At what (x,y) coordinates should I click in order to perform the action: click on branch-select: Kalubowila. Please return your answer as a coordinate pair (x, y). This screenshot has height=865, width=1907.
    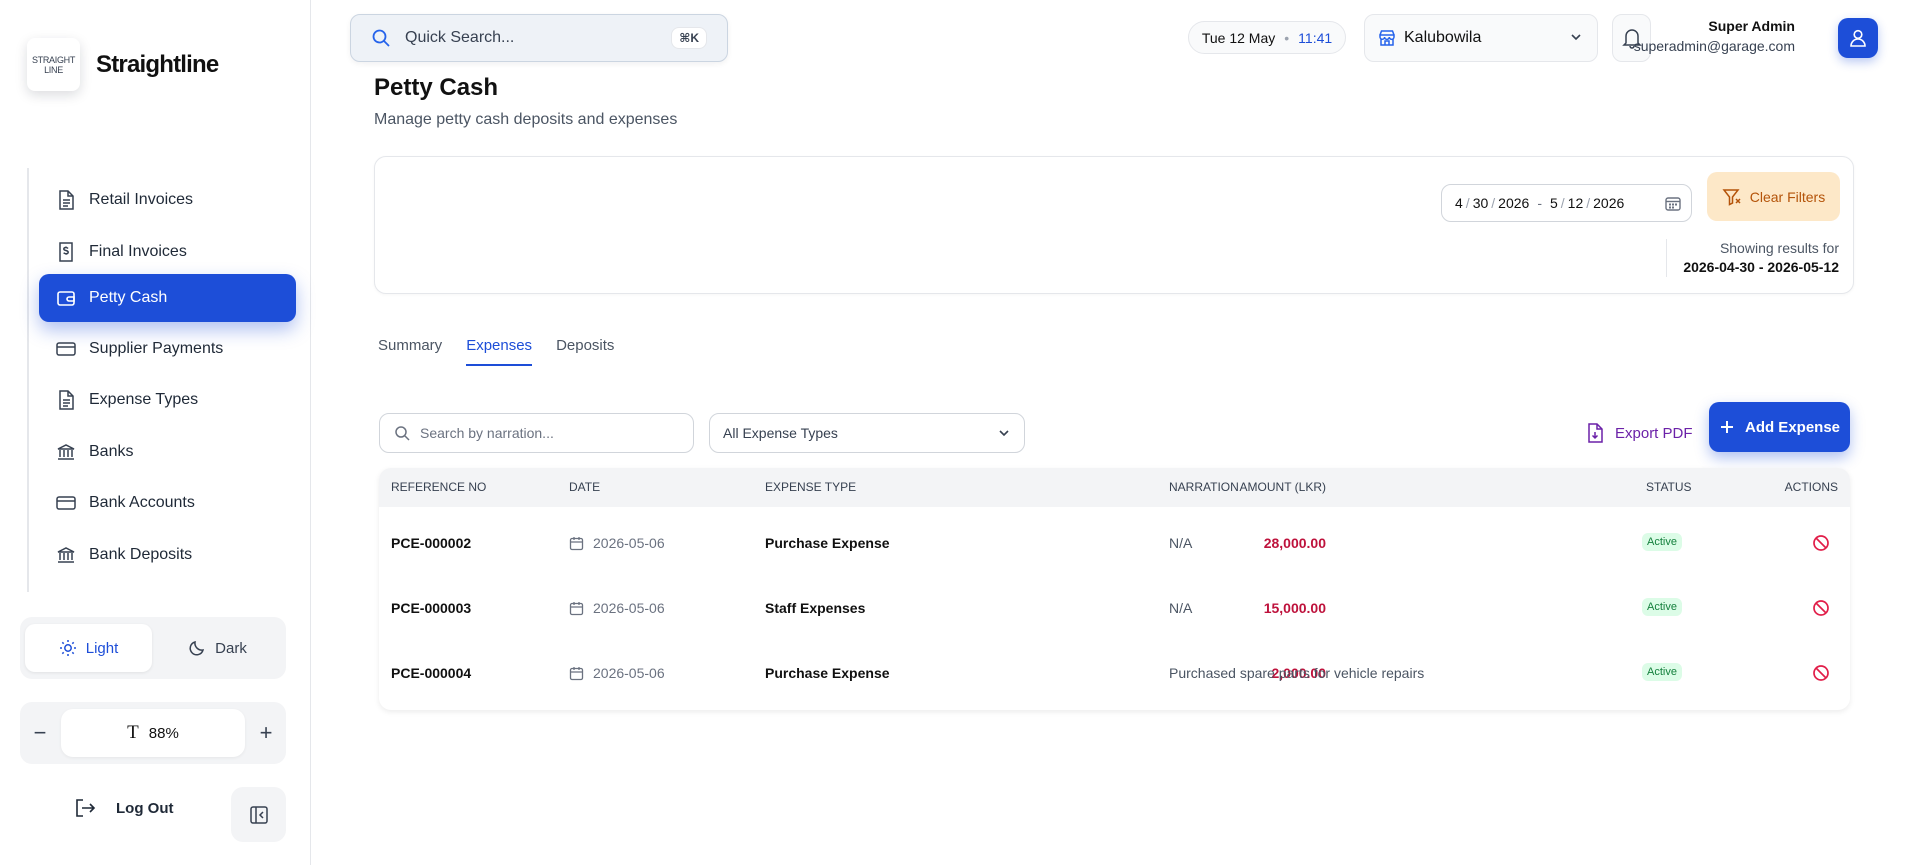
    Looking at the image, I should click on (1481, 38).